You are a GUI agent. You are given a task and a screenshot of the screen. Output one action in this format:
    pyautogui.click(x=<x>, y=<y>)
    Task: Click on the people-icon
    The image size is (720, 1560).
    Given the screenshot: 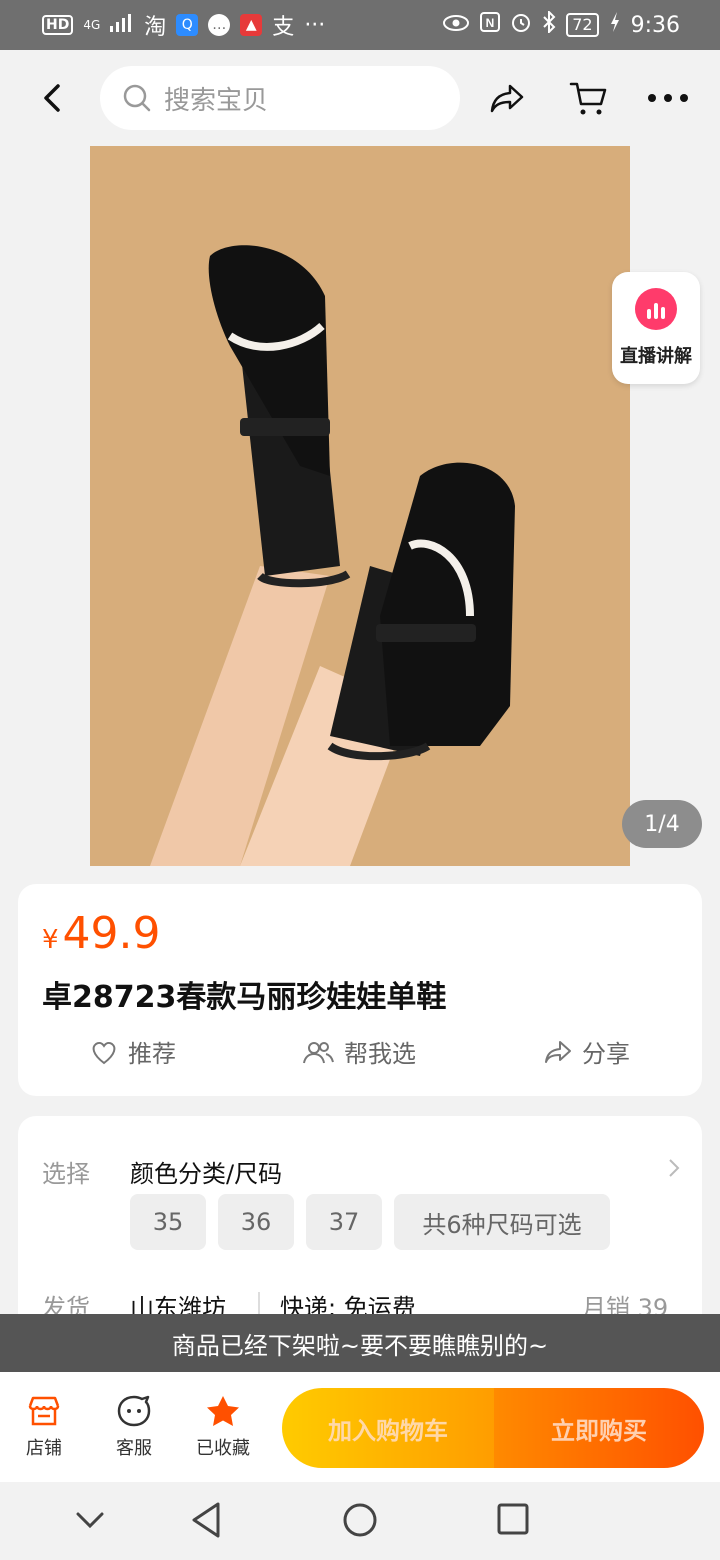 What is the action you would take?
    pyautogui.click(x=318, y=1052)
    